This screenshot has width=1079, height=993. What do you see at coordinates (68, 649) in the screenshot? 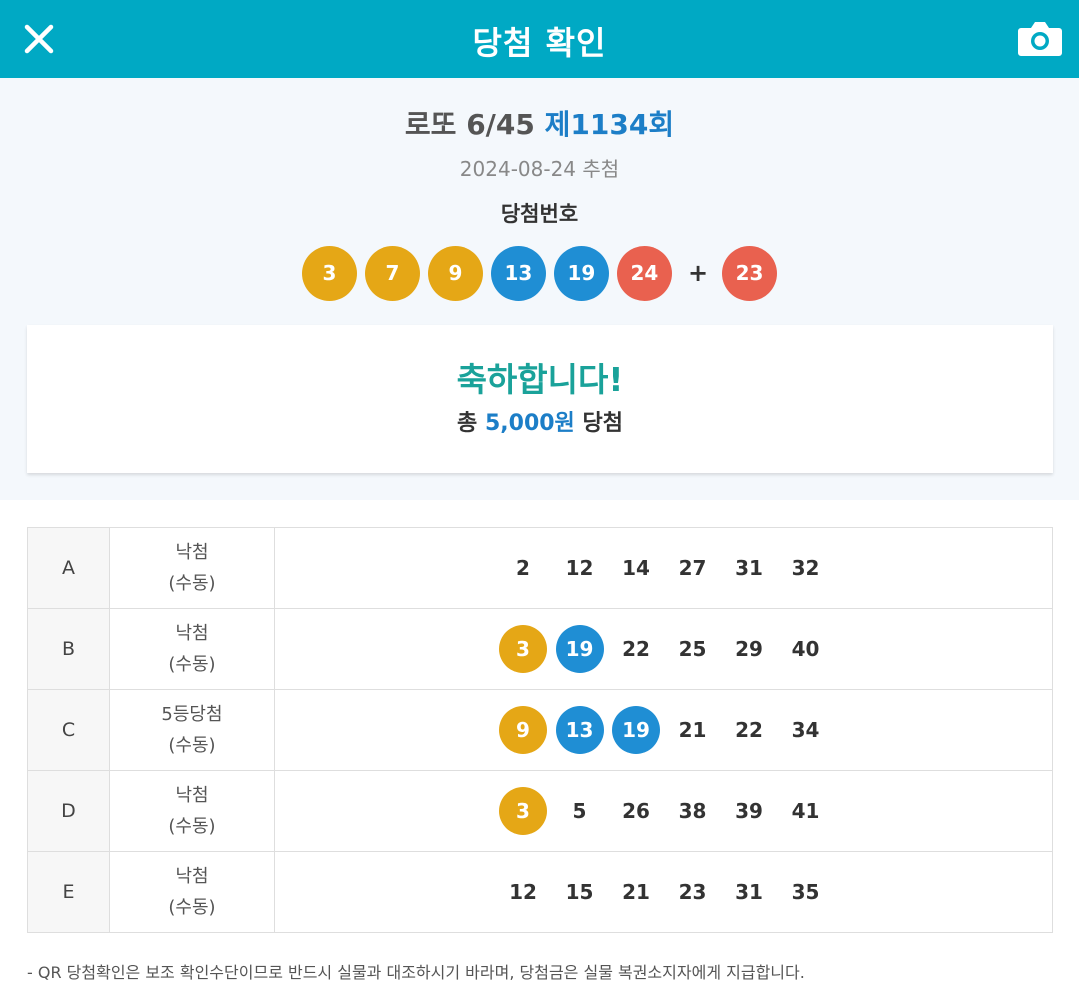
I see `game-id: B` at bounding box center [68, 649].